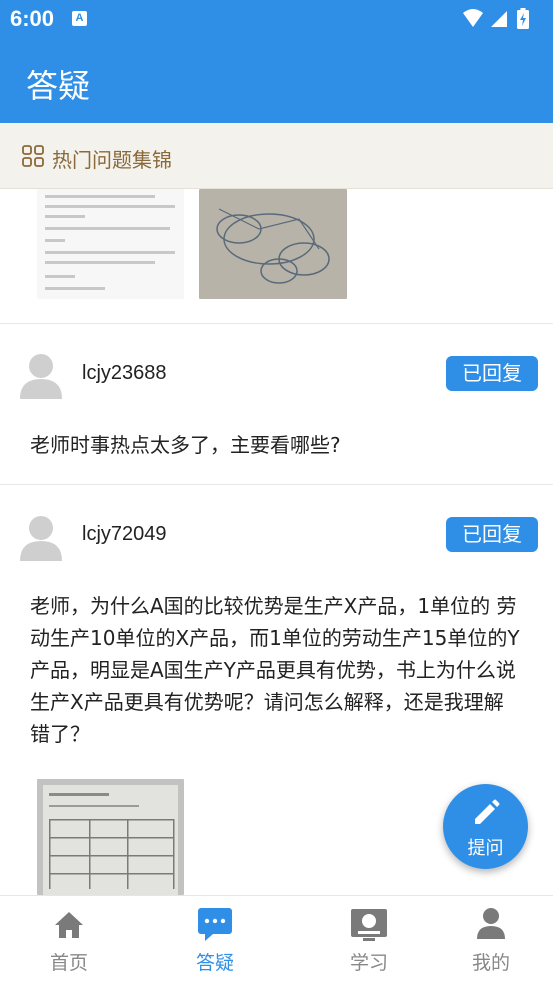 The height and width of the screenshot is (985, 553). I want to click on username: lcjy23688, so click(124, 373).